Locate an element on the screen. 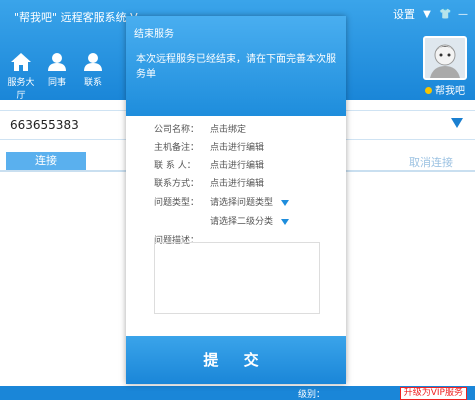 The image size is (475, 400). contacts-icon is located at coordinates (93, 62).